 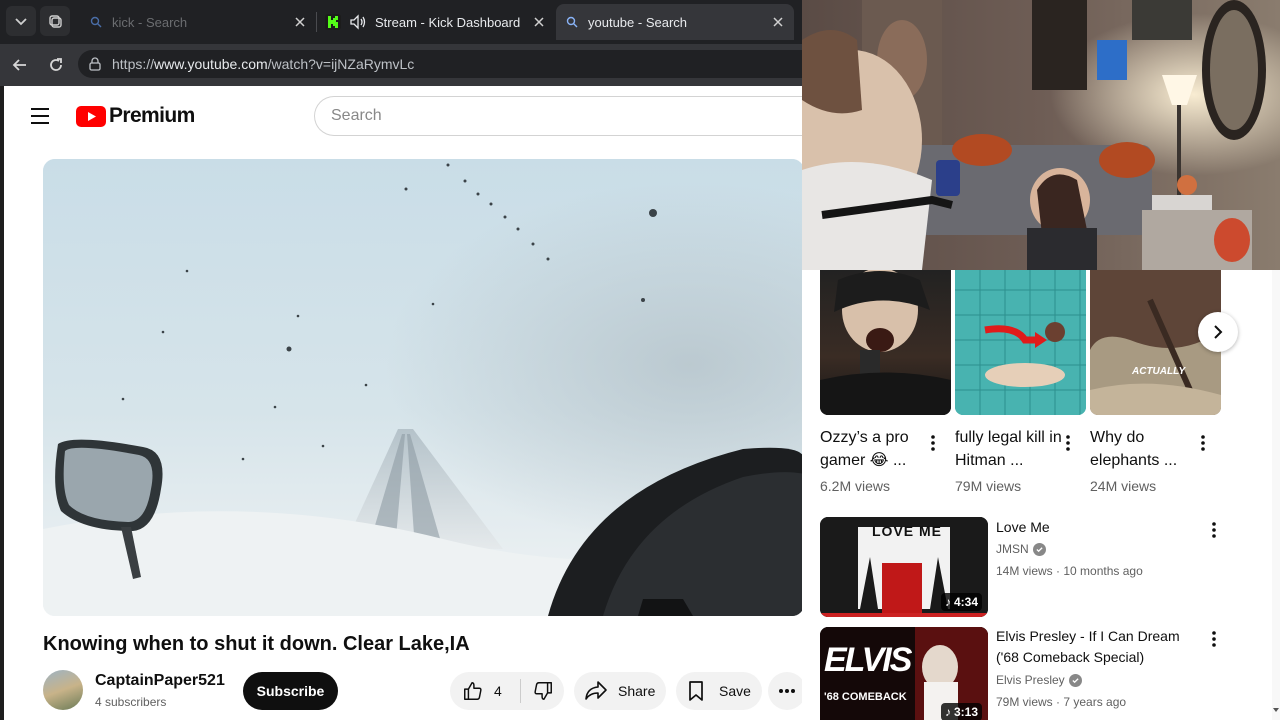 What do you see at coordinates (904, 567) in the screenshot?
I see `video-thumbnail: LOVE ME ♪ 4:34` at bounding box center [904, 567].